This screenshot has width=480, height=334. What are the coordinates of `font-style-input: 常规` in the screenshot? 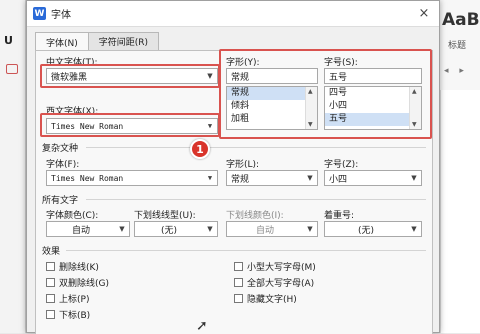 It's located at (272, 76).